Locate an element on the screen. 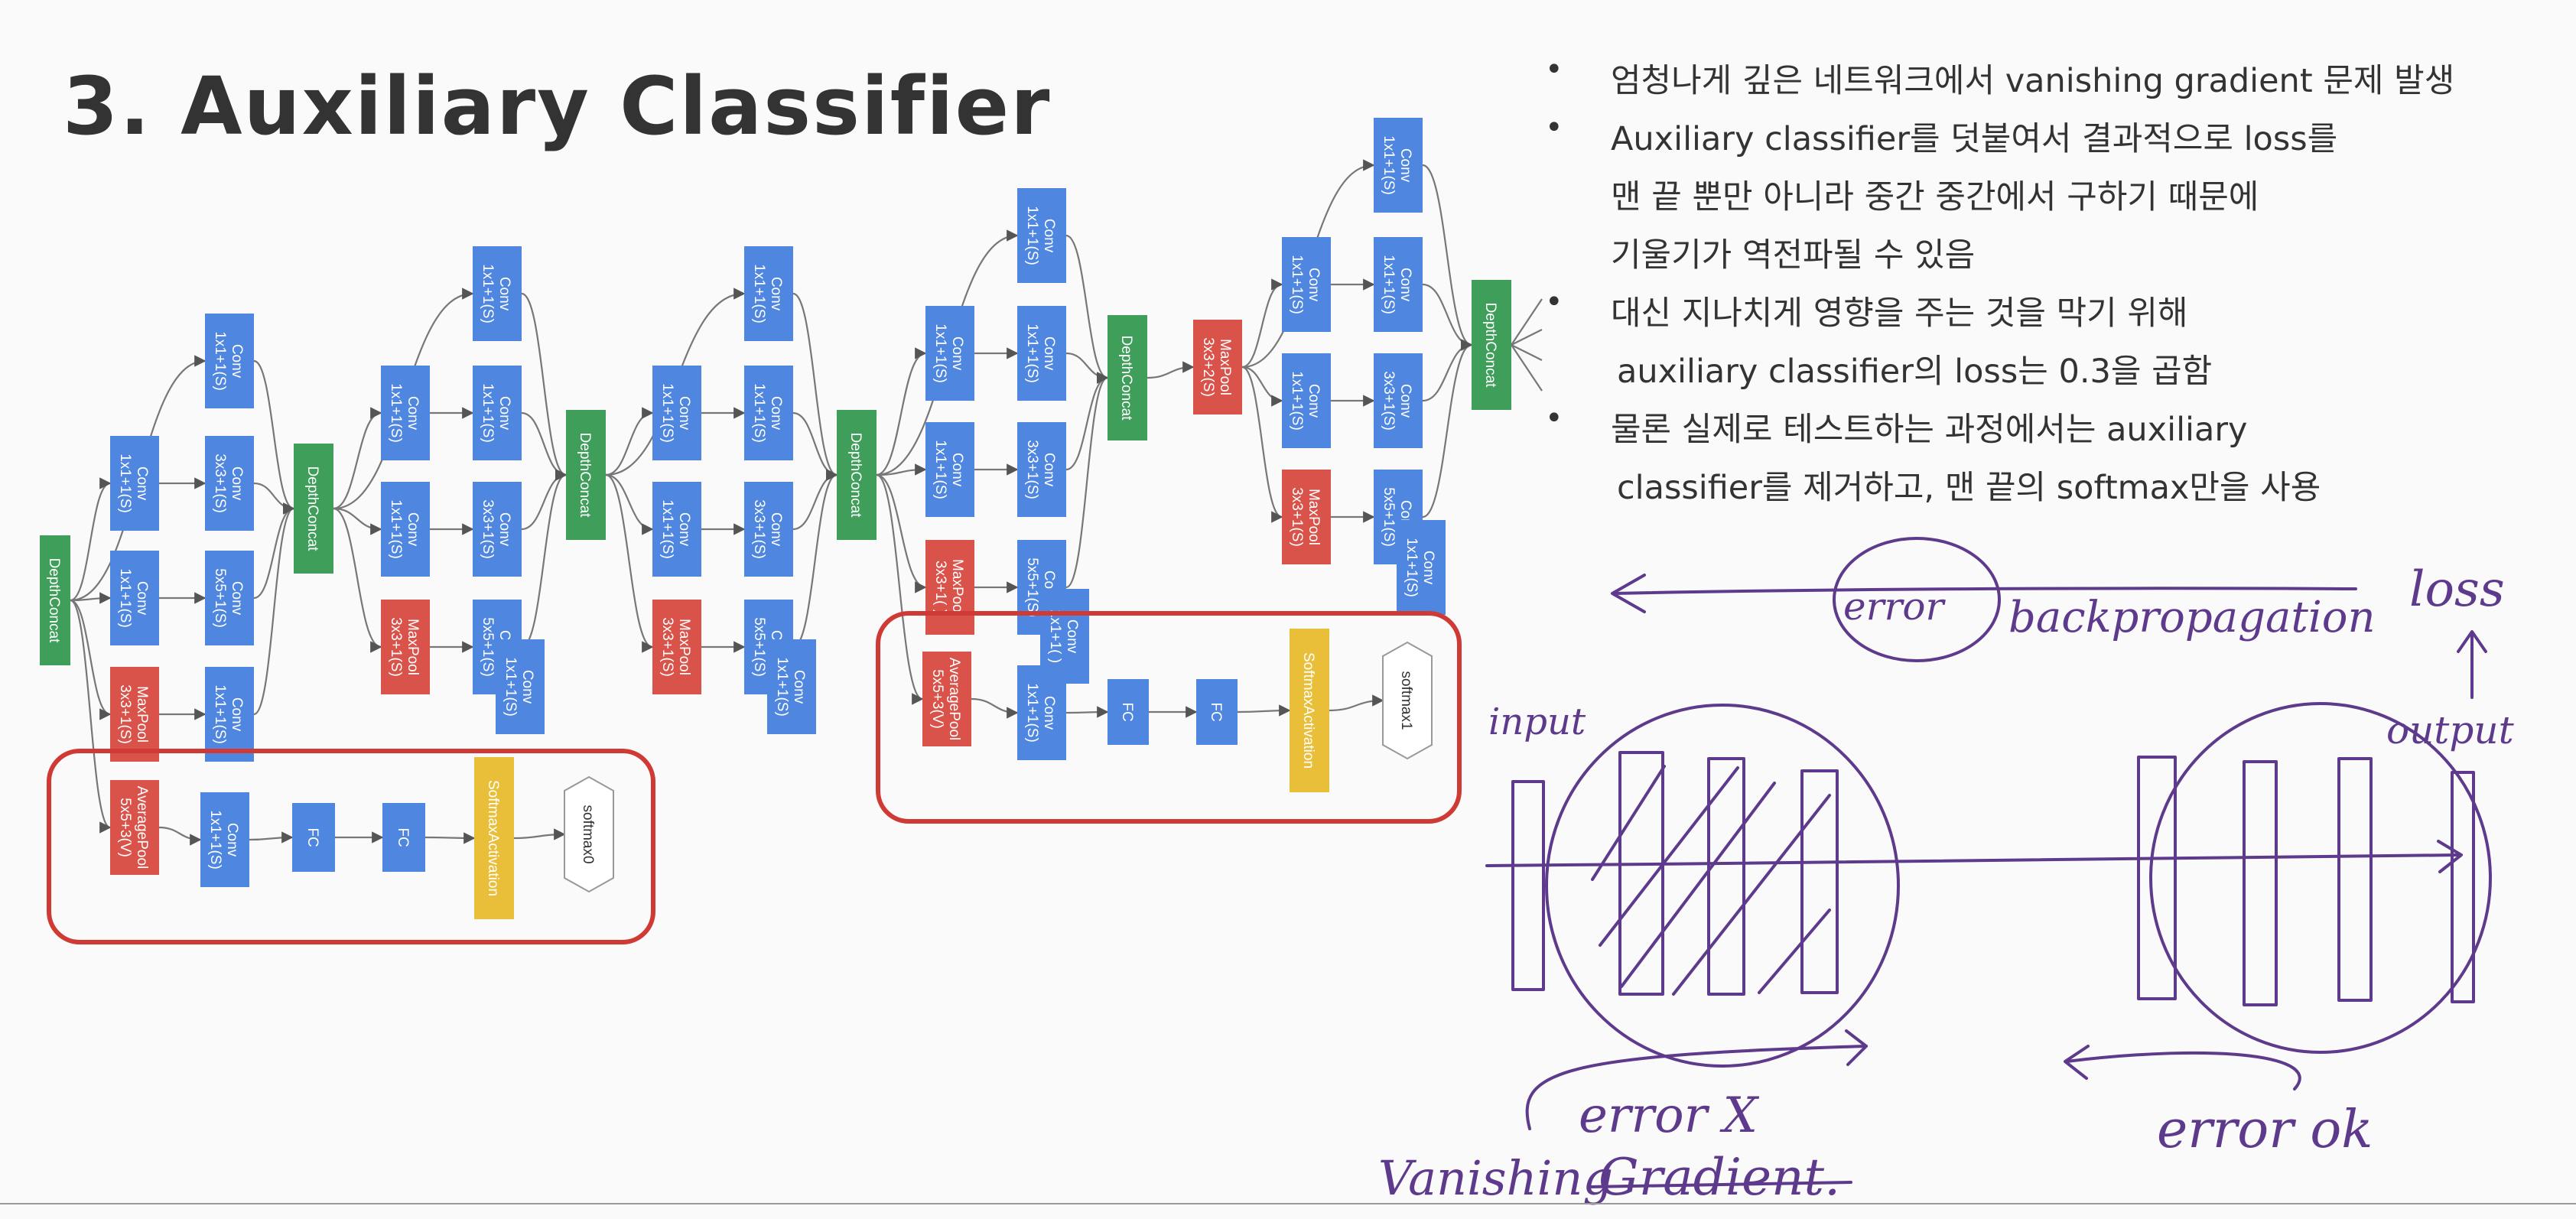  node-pool-mp: MaxPool3x3+2(S) is located at coordinates (1217, 367).